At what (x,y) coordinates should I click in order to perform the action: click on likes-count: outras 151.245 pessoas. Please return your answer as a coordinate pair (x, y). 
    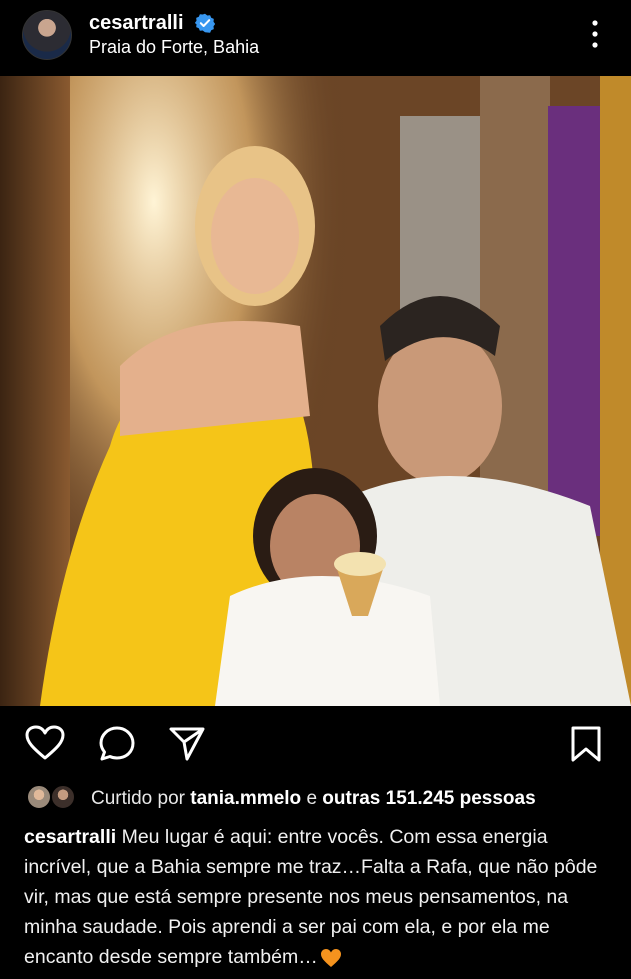
    Looking at the image, I should click on (428, 798).